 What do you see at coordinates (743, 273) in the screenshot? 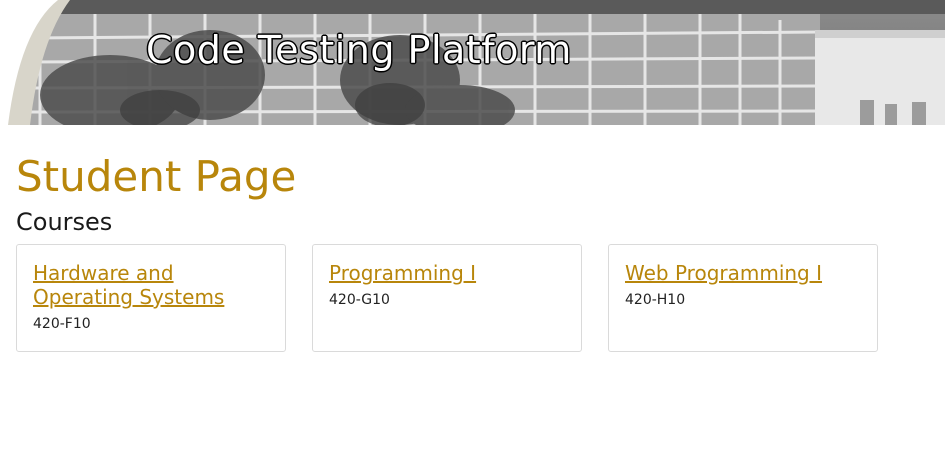
I see `course-link: Web Programming I` at bounding box center [743, 273].